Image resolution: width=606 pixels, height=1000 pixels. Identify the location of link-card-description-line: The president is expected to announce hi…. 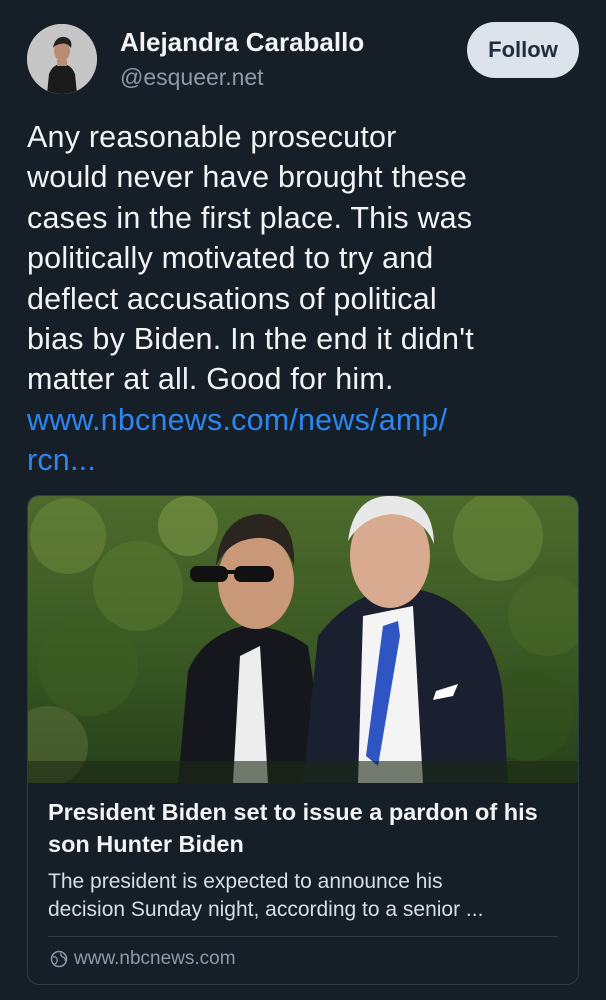
(245, 881).